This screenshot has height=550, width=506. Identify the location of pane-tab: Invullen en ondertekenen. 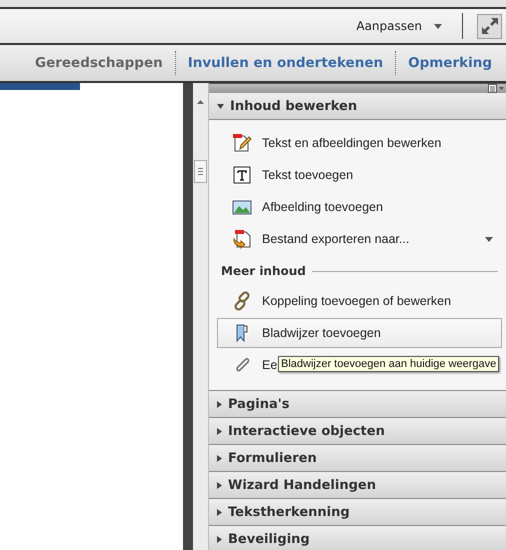
(286, 63).